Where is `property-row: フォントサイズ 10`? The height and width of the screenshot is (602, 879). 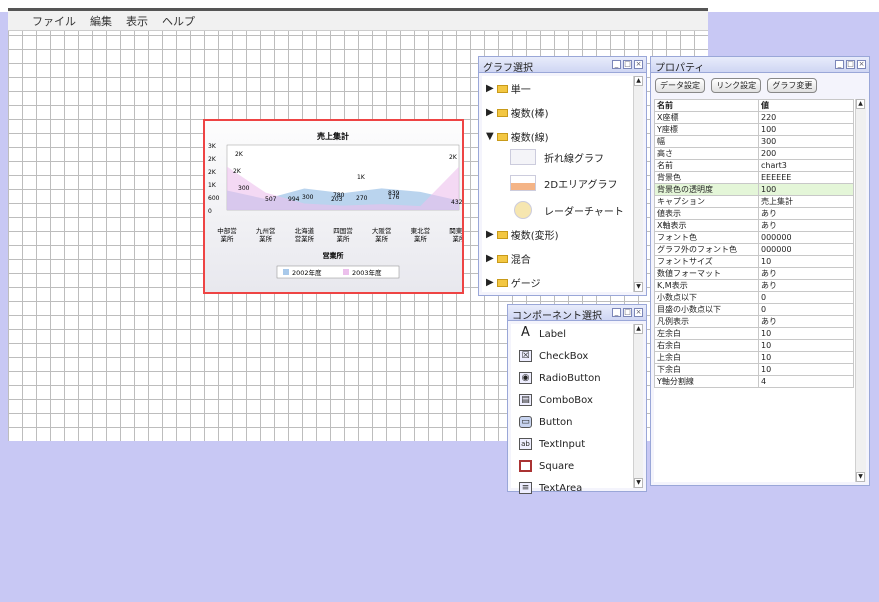
property-row: フォントサイズ 10 is located at coordinates (754, 261).